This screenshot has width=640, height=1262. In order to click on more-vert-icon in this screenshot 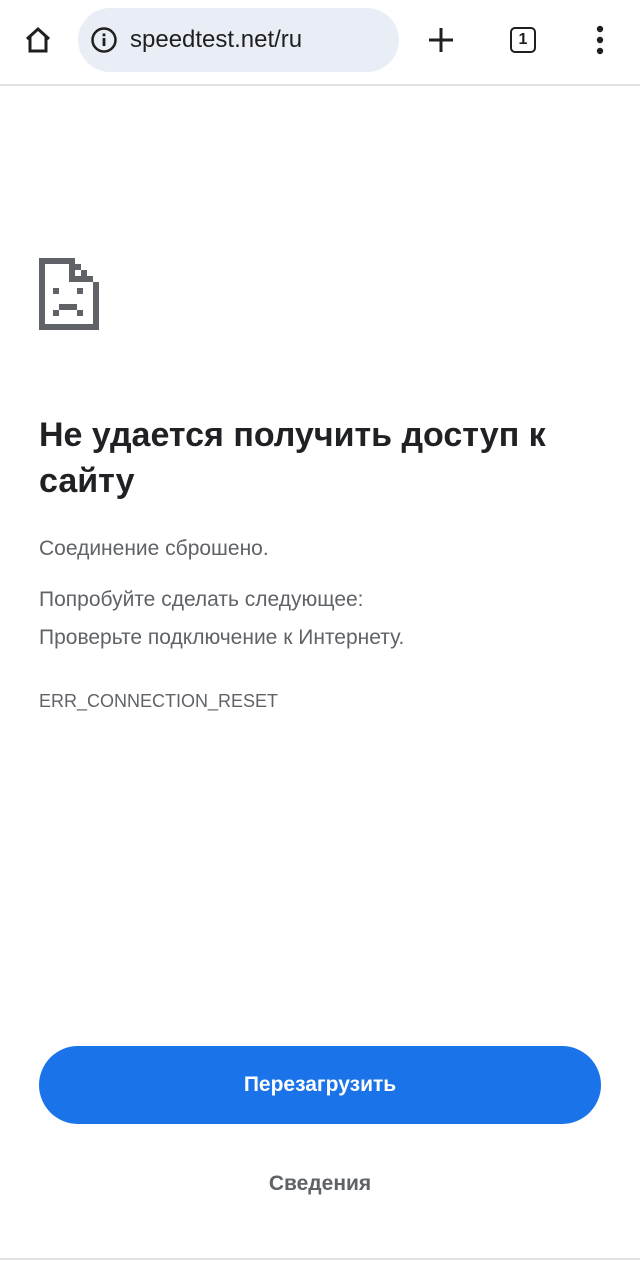, I will do `click(600, 40)`.